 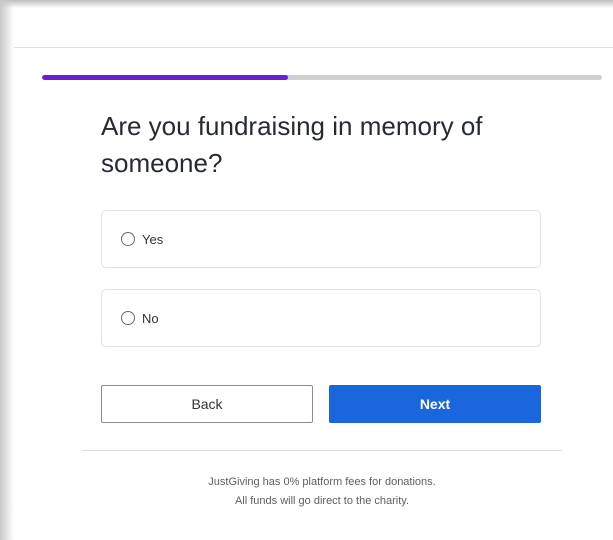 I want to click on window-shadow-top, so click(x=306, y=4).